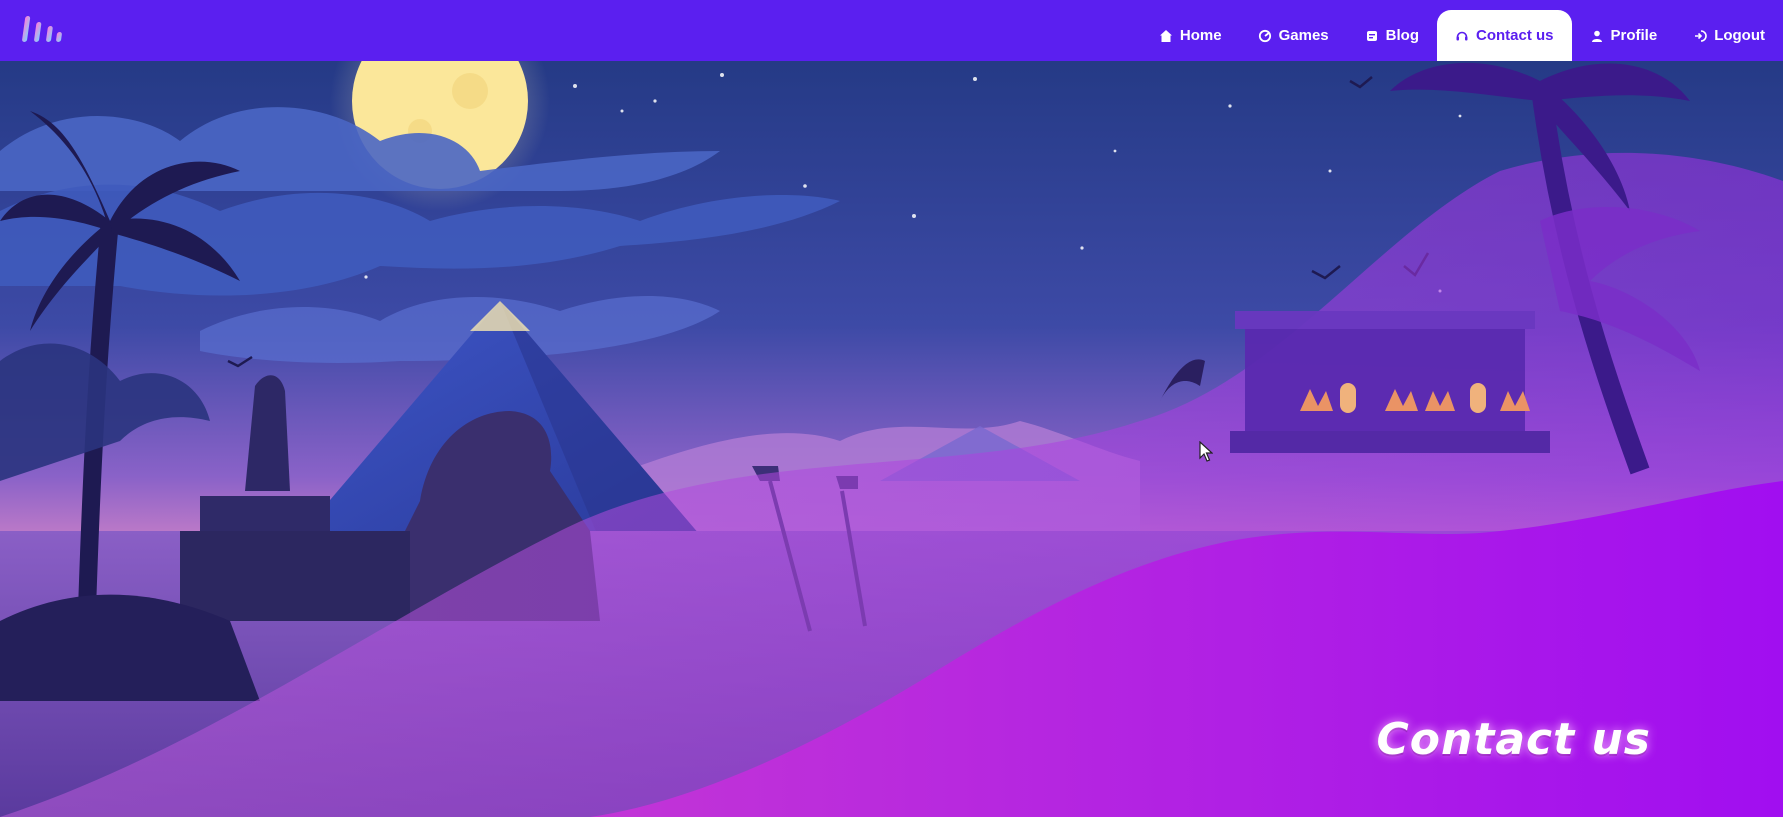 This screenshot has width=1783, height=817. I want to click on nav-profile: Profile, so click(1624, 35).